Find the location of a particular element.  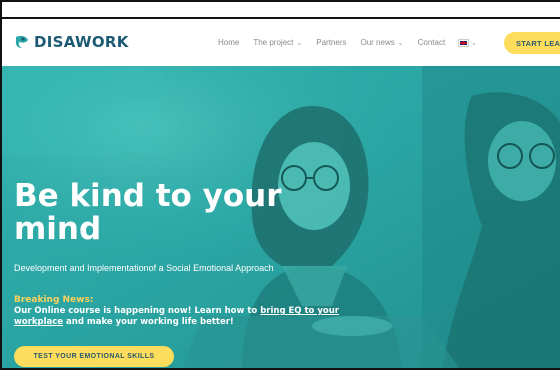

top-strip is located at coordinates (281, 10).